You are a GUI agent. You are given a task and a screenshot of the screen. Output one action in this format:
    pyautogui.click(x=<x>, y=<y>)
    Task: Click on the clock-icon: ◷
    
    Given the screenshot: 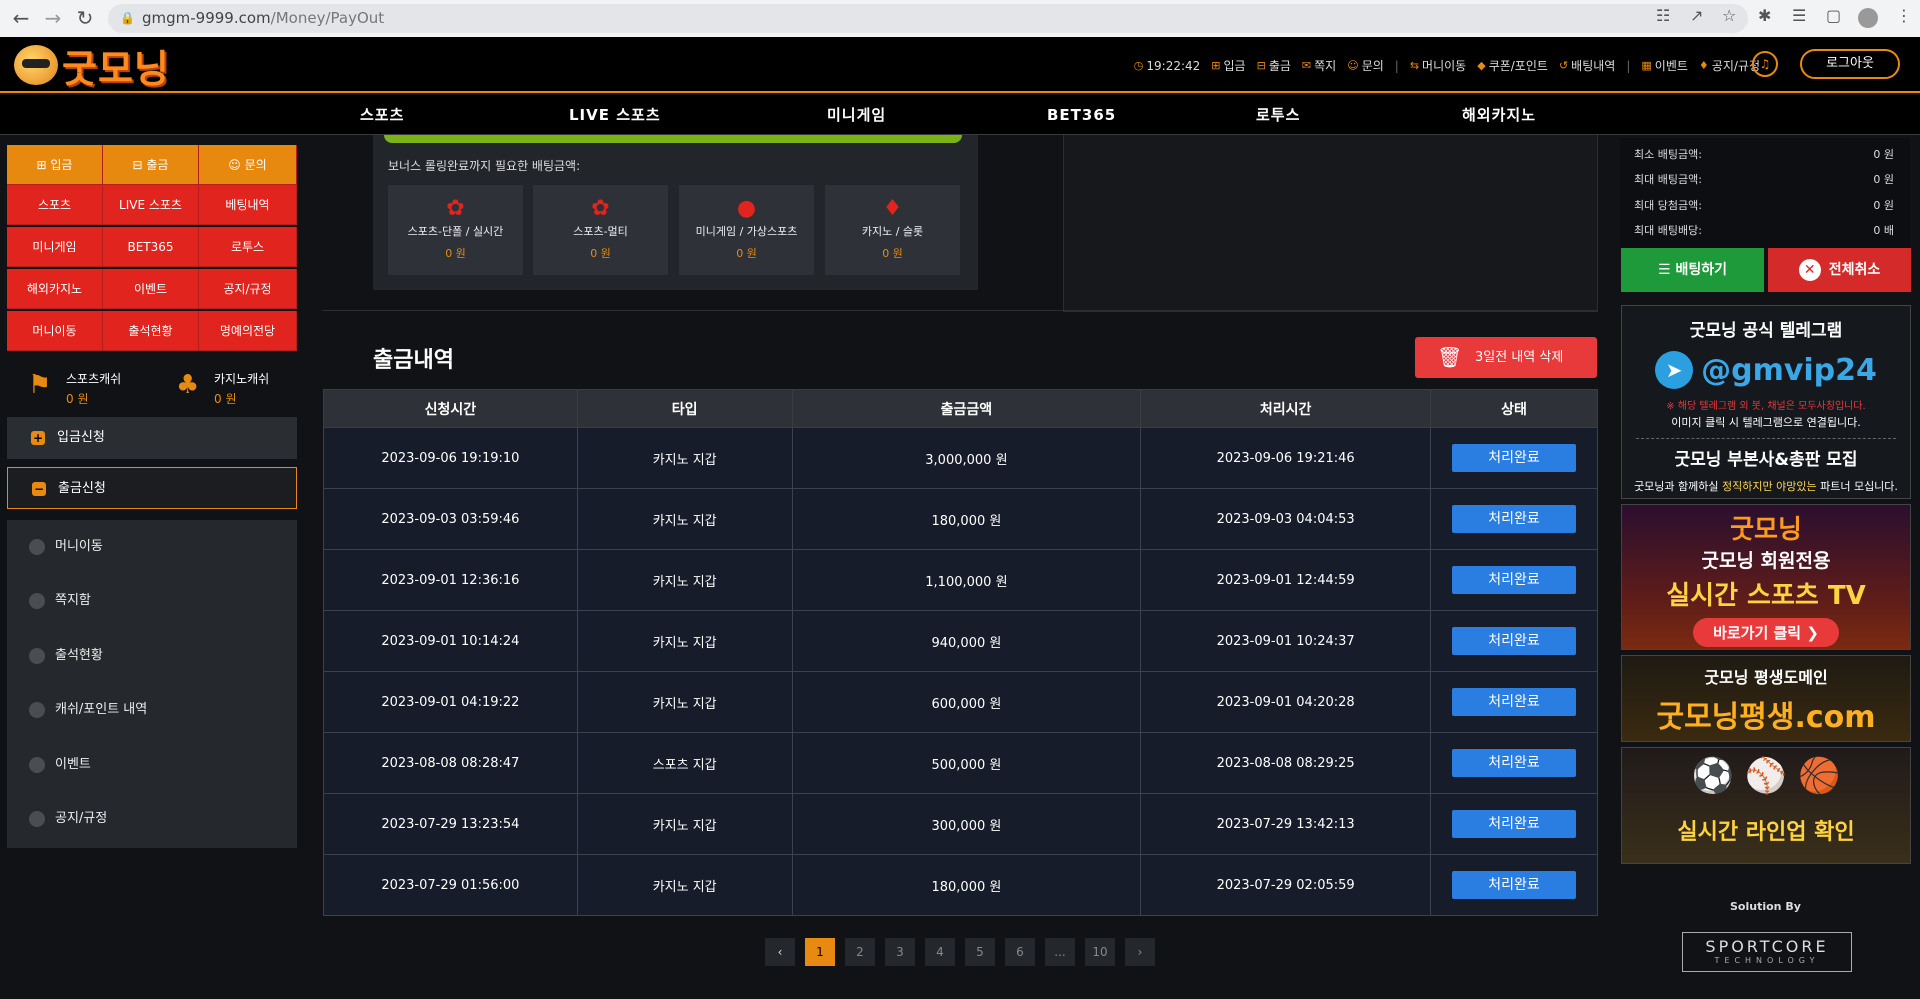 What is the action you would take?
    pyautogui.click(x=1138, y=65)
    